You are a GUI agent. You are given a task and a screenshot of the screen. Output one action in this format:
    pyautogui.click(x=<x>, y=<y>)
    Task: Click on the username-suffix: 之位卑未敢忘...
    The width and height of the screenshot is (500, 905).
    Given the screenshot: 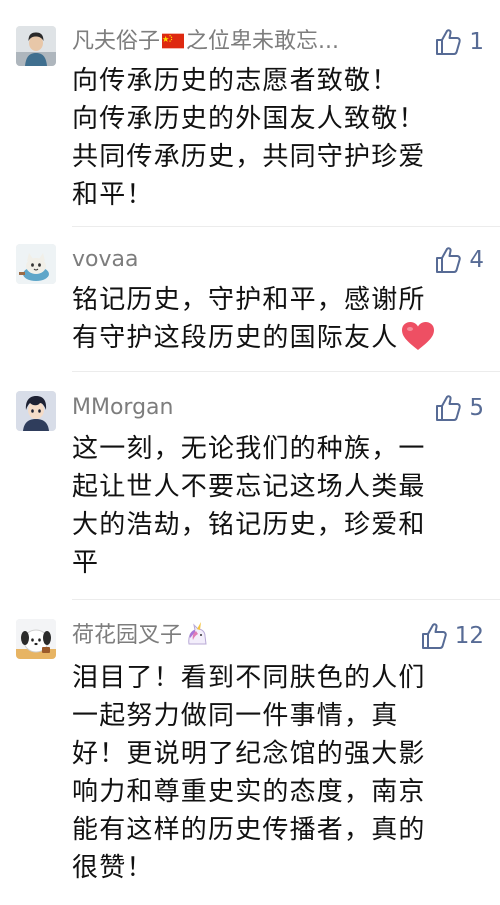 What is the action you would take?
    pyautogui.click(x=262, y=41)
    